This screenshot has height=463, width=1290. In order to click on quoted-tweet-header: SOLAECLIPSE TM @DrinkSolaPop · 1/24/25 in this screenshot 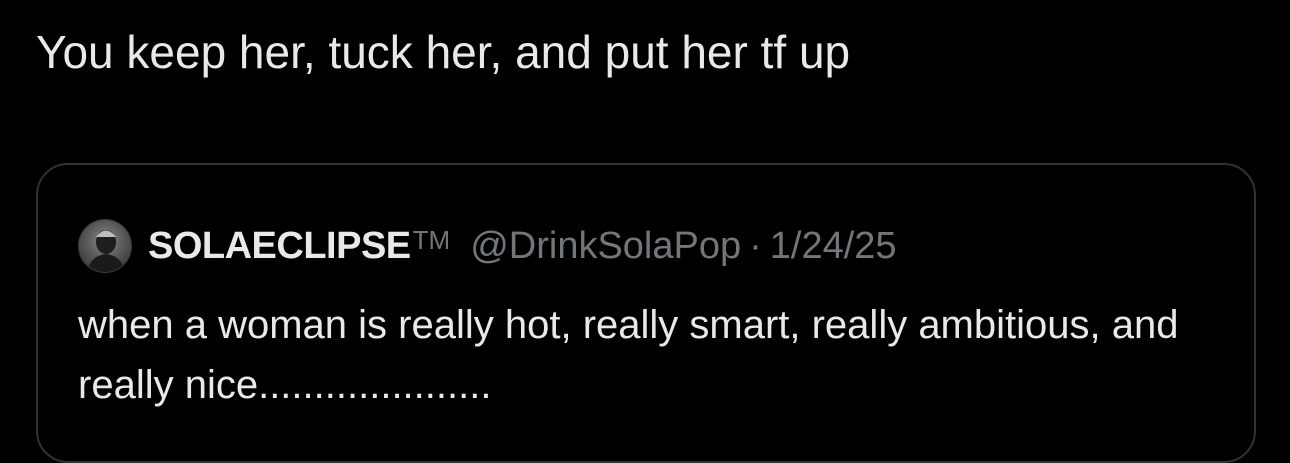, I will do `click(487, 246)`.